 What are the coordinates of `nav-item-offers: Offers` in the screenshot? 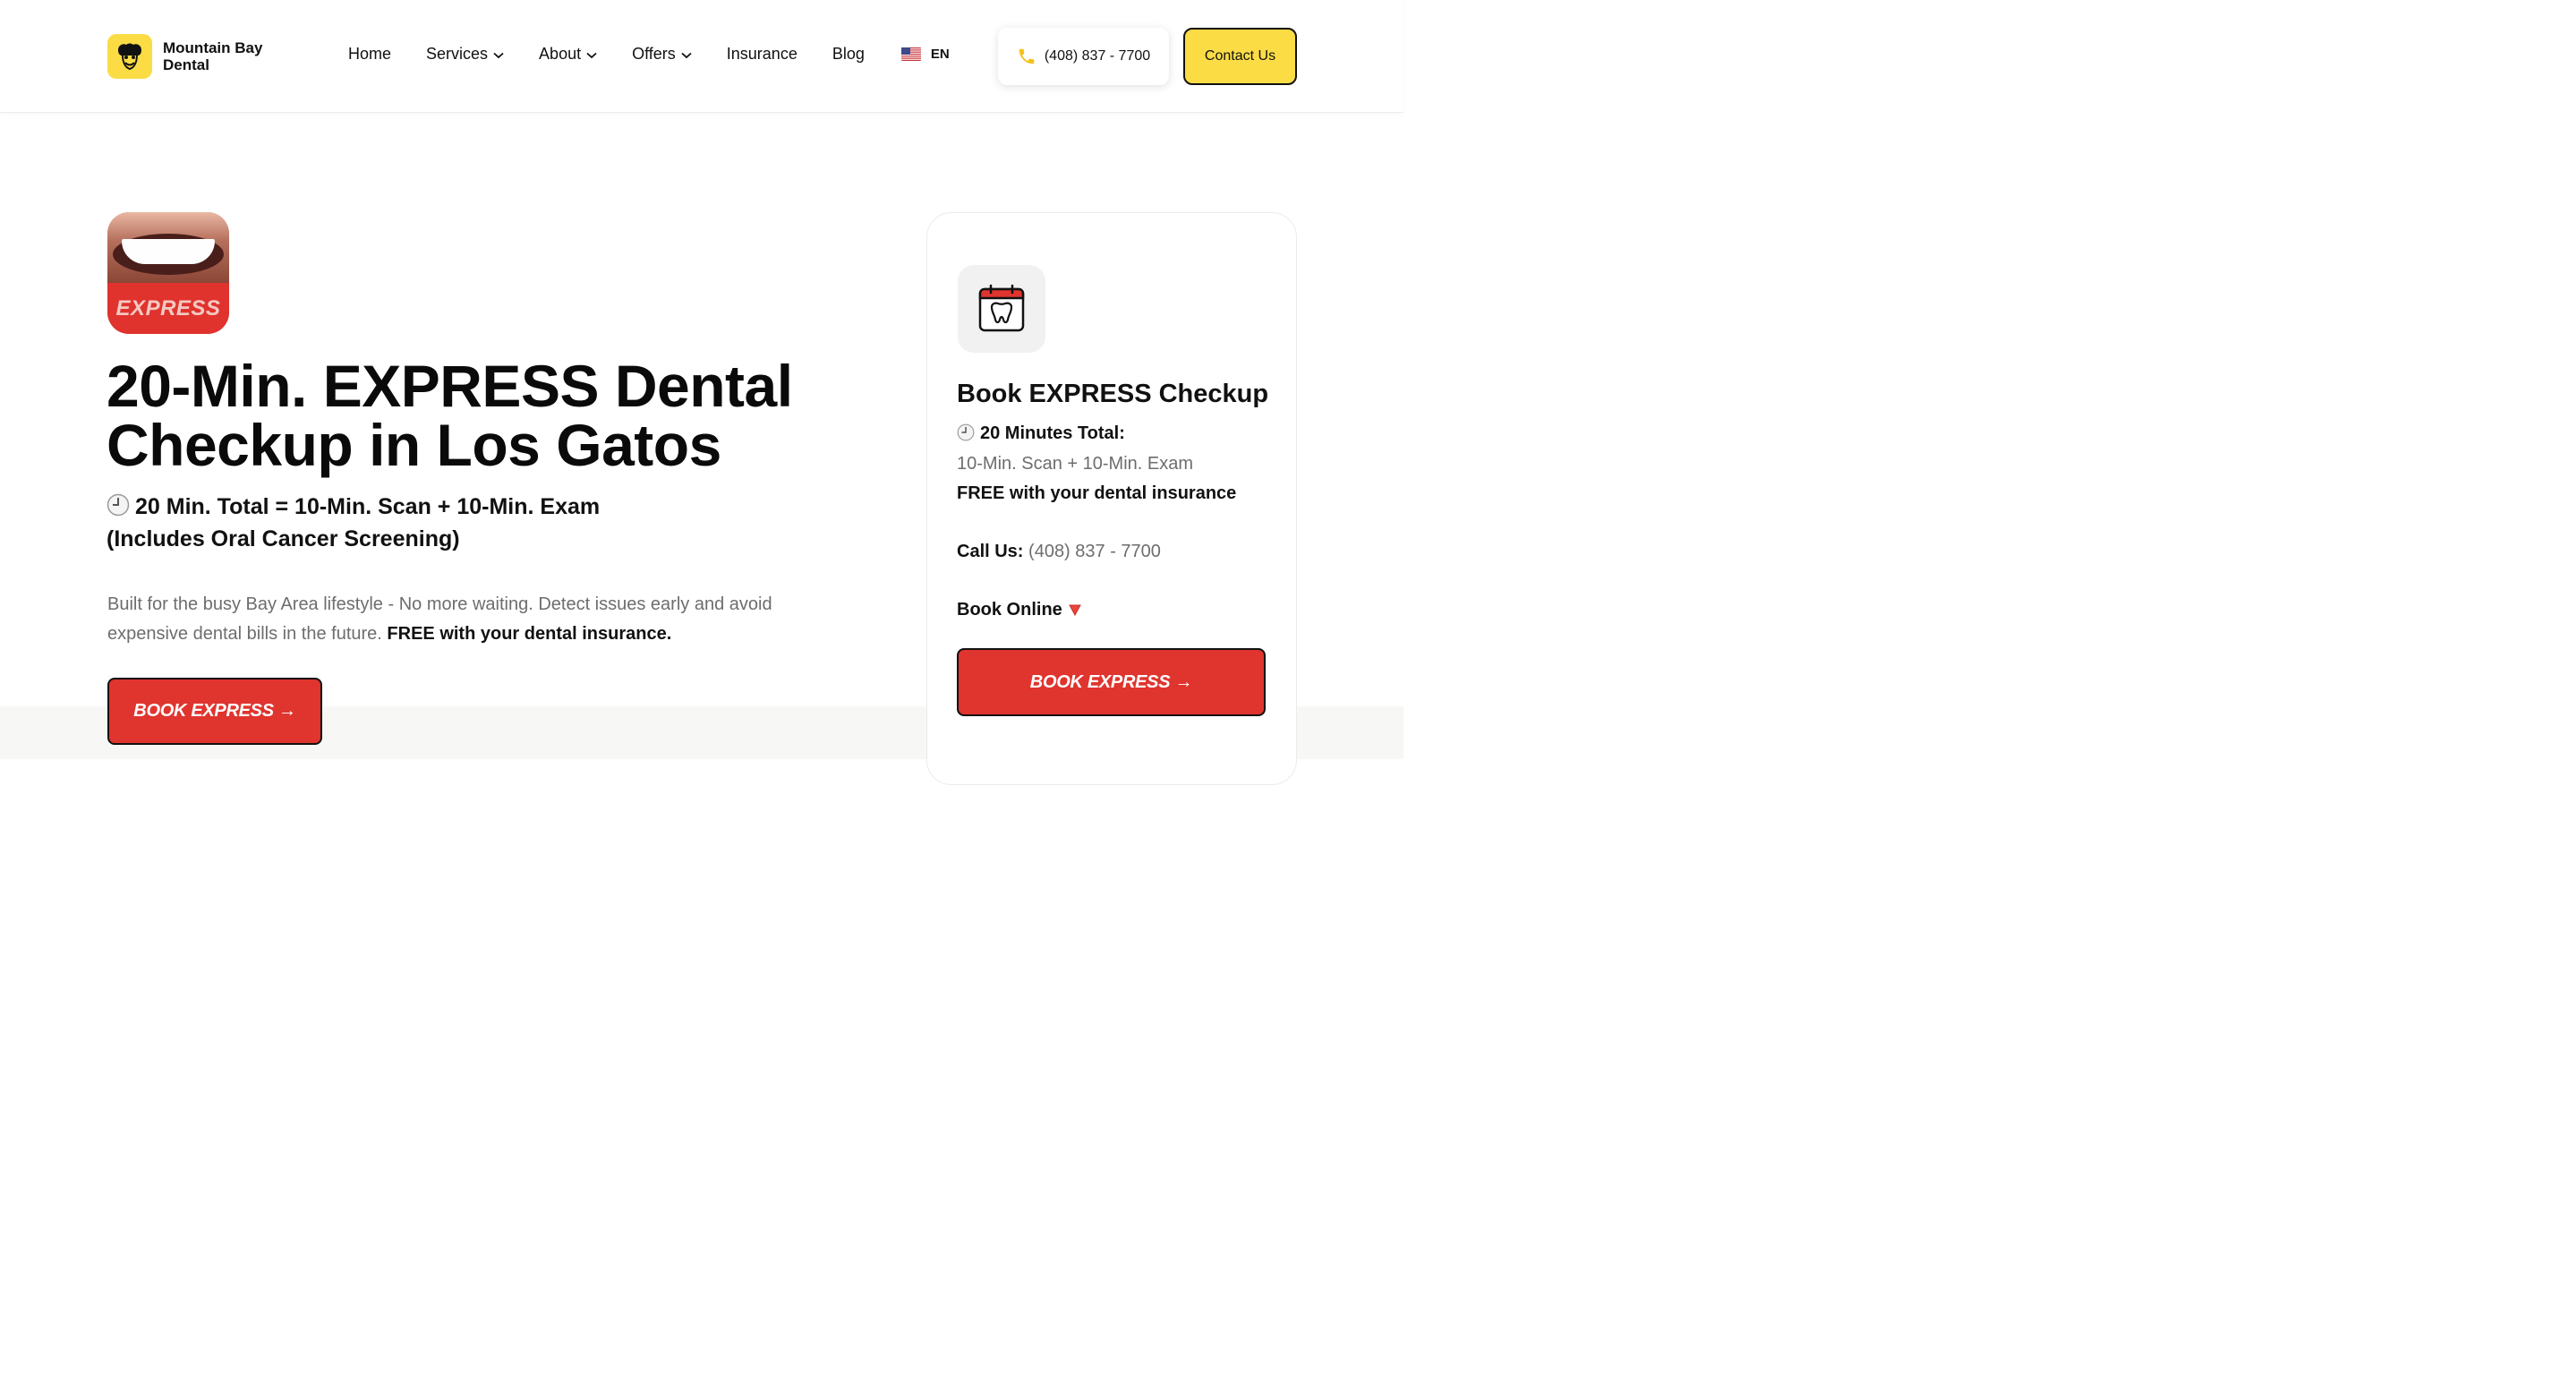 It's located at (662, 55).